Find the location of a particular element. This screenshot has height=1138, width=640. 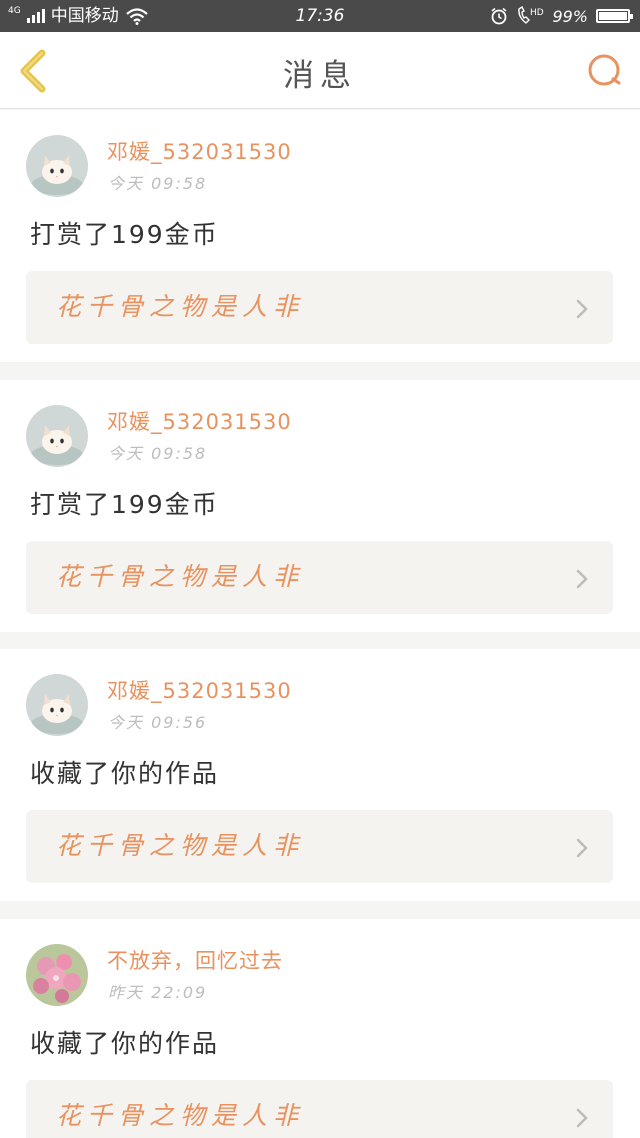

page-title: 消息 is located at coordinates (320, 76).